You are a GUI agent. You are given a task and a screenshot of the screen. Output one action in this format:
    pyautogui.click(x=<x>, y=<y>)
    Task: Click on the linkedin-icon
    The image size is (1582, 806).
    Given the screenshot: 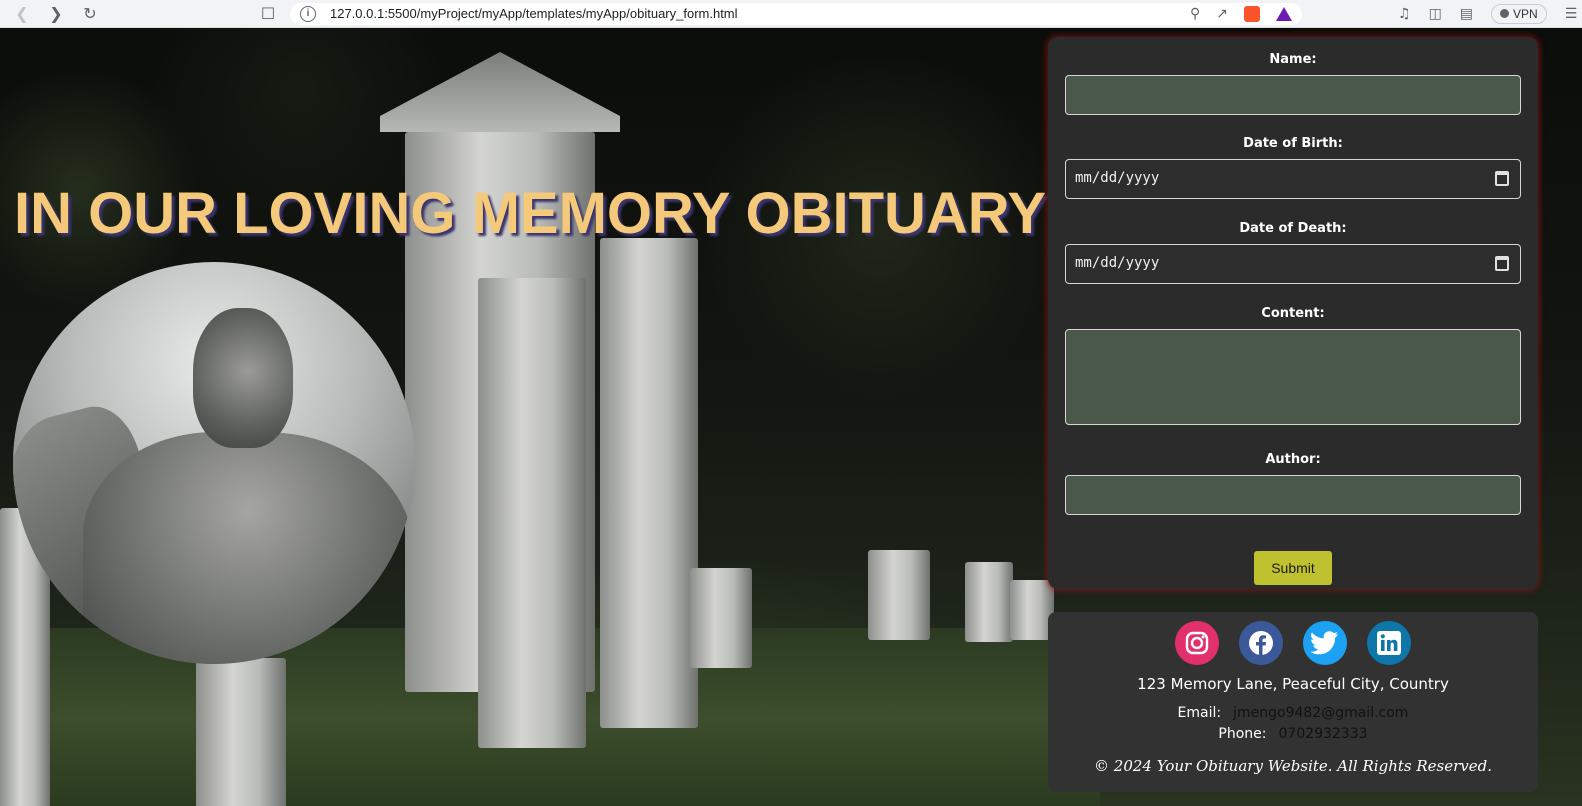 What is the action you would take?
    pyautogui.click(x=1389, y=643)
    